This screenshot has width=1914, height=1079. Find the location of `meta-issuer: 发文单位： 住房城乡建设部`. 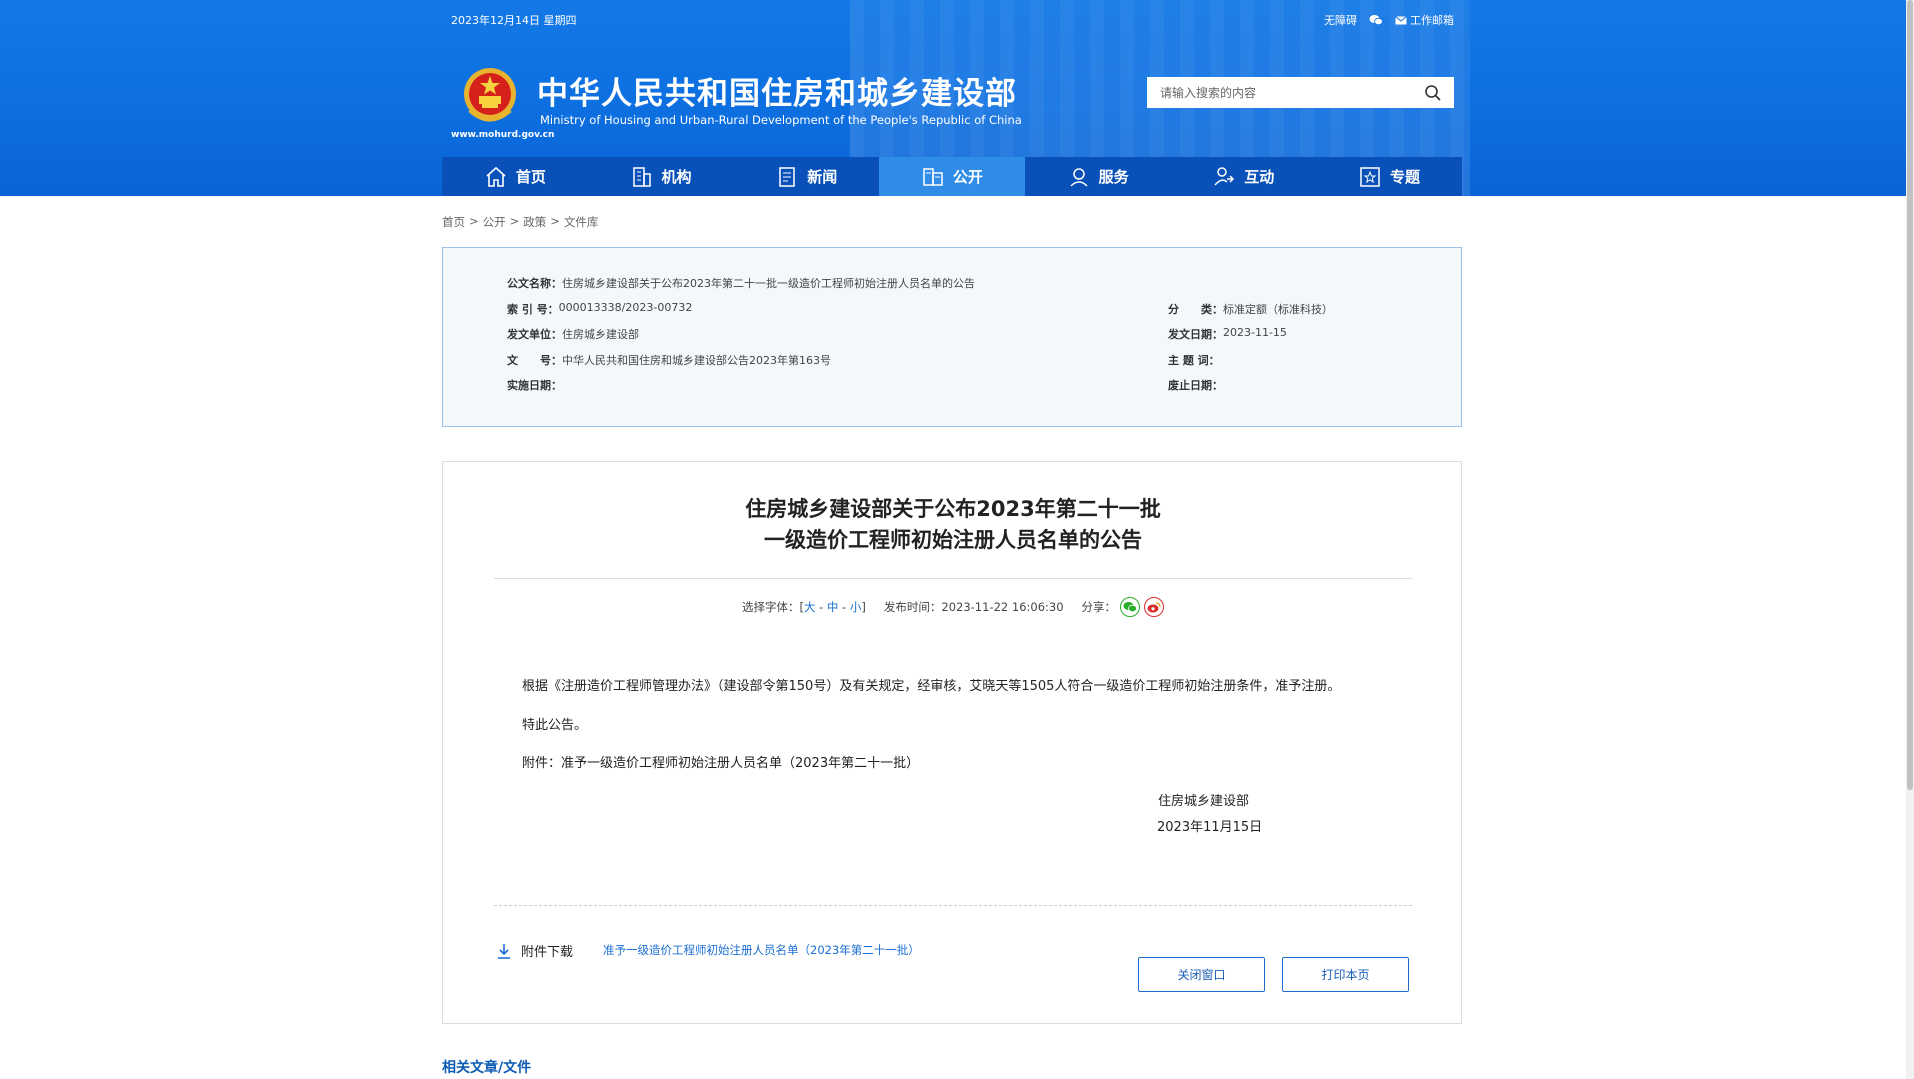

meta-issuer: 发文单位： 住房城乡建设部 is located at coordinates (573, 334).